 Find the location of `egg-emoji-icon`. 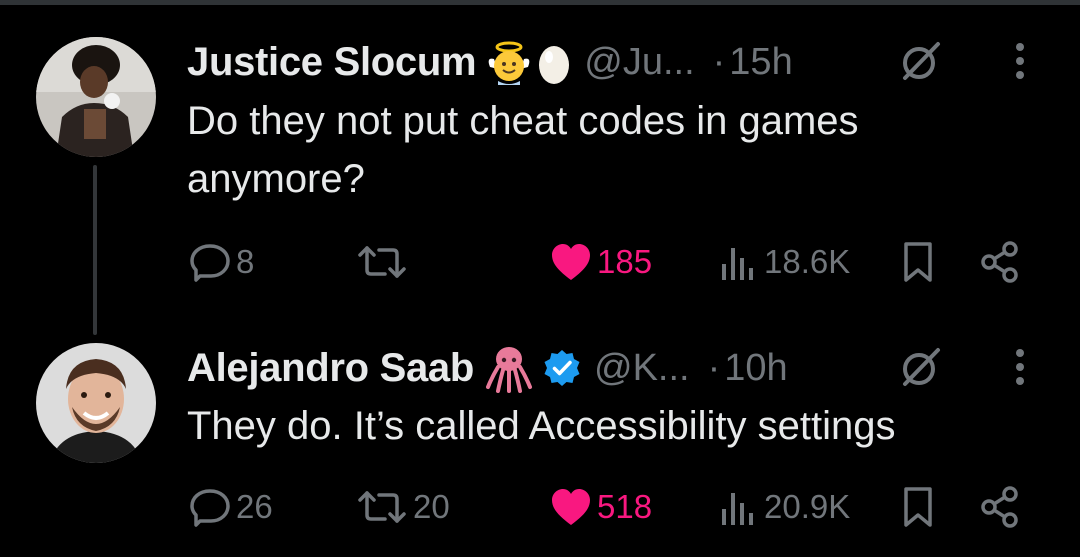

egg-emoji-icon is located at coordinates (554, 62).